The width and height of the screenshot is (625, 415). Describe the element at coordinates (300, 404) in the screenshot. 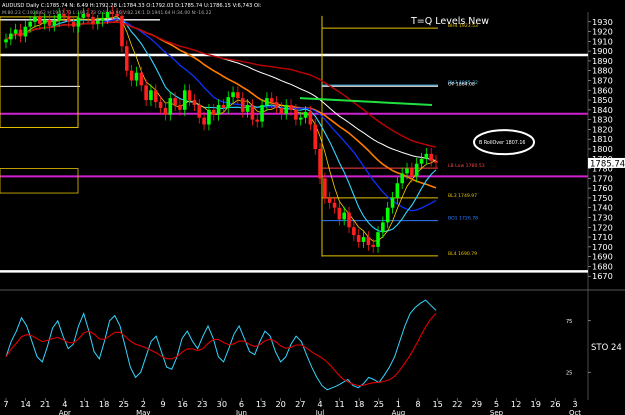

I see `x-tick-label: 27` at that location.